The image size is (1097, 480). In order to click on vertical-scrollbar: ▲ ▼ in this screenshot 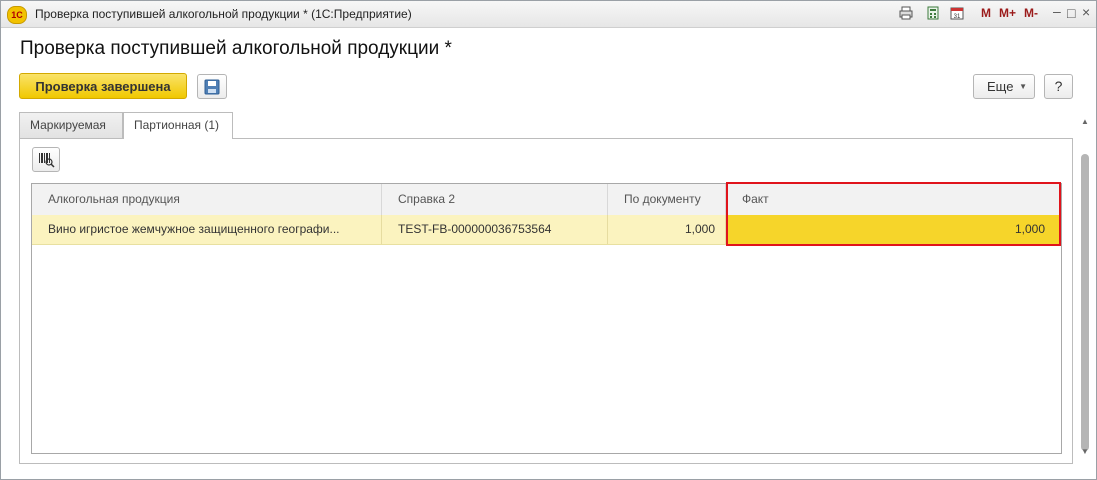, I will do `click(1085, 287)`.